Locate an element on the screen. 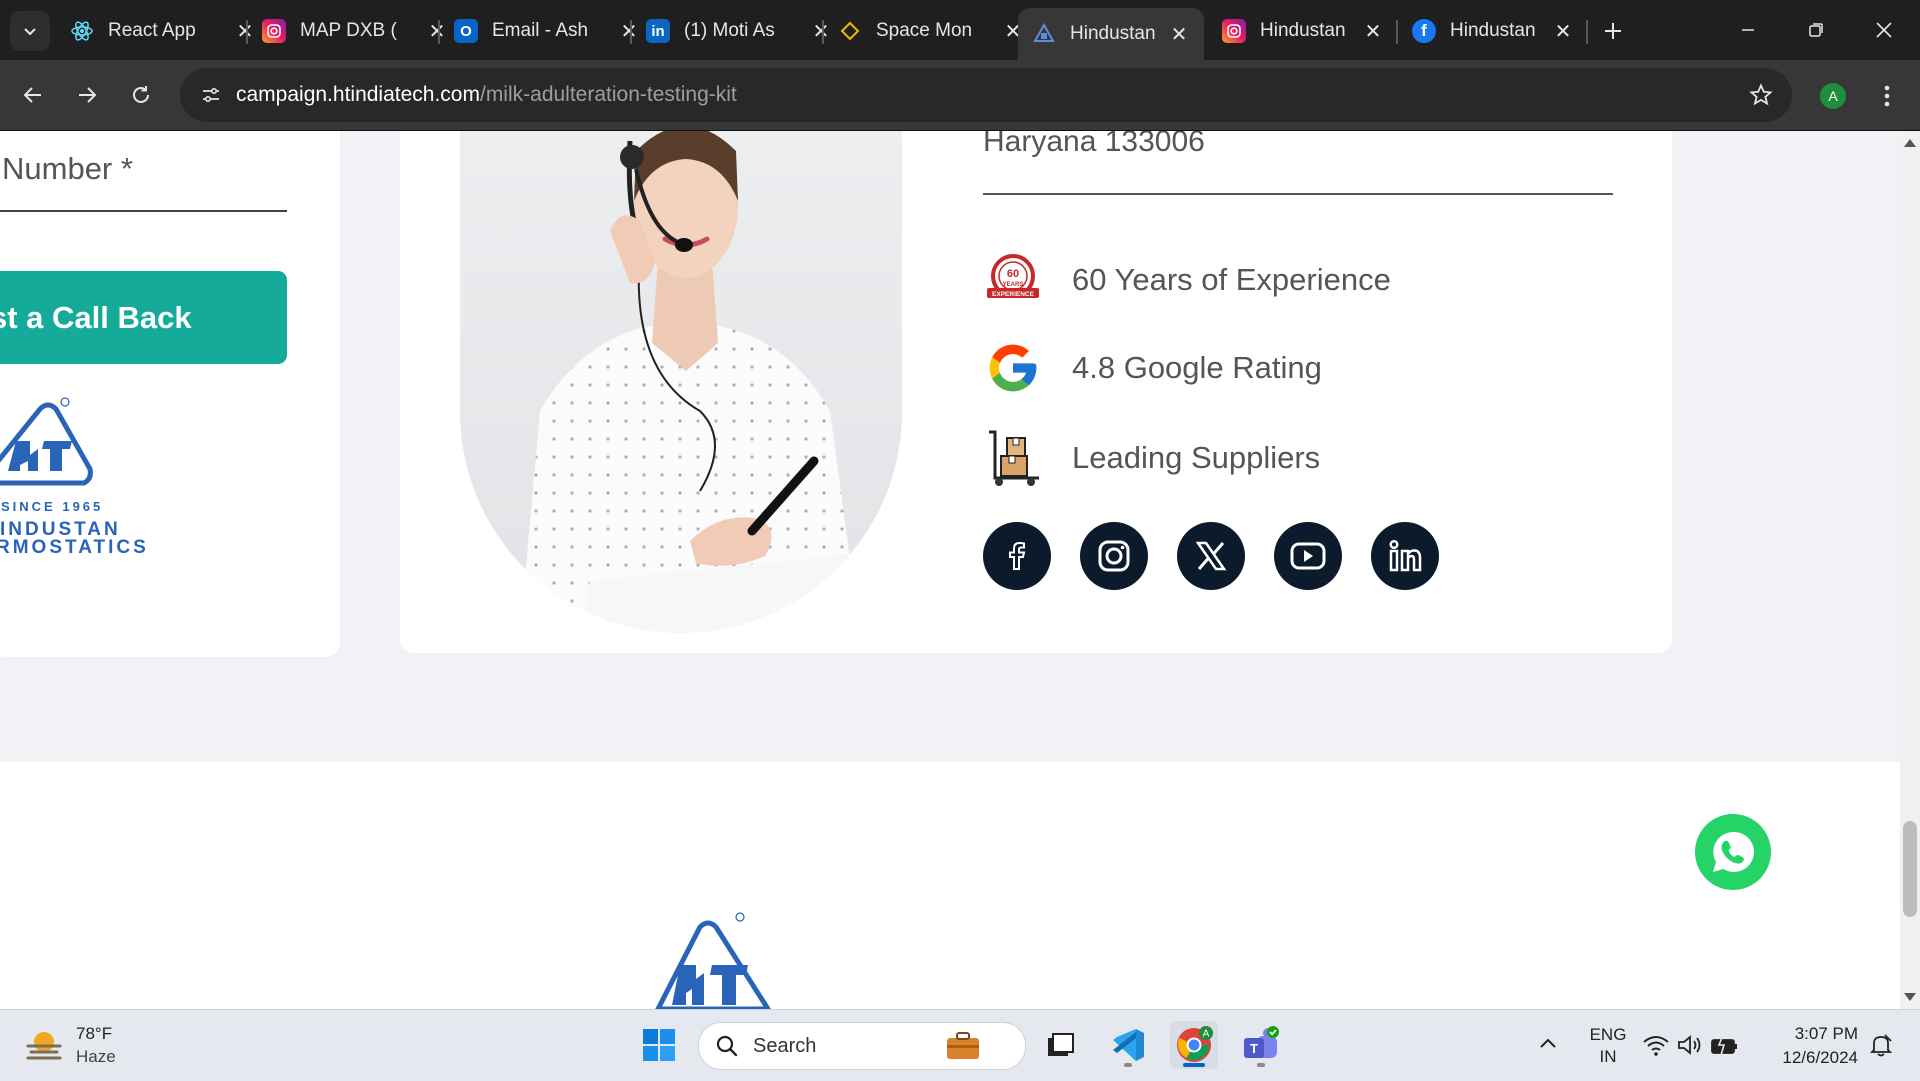 The height and width of the screenshot is (1081, 1920). back-button is located at coordinates (33, 95).